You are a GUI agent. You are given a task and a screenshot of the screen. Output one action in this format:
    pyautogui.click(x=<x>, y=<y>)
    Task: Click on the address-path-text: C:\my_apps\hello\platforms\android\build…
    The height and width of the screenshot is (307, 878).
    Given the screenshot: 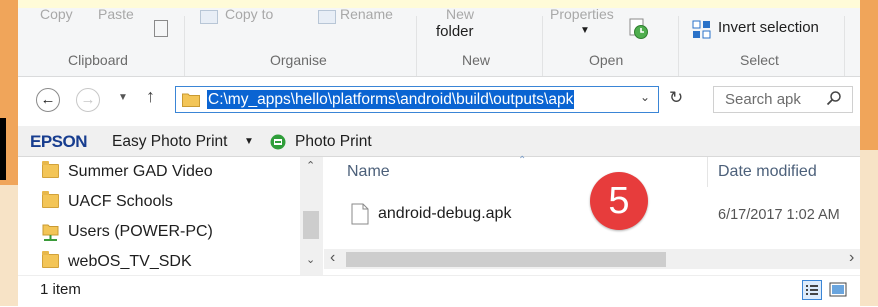 What is the action you would take?
    pyautogui.click(x=391, y=99)
    